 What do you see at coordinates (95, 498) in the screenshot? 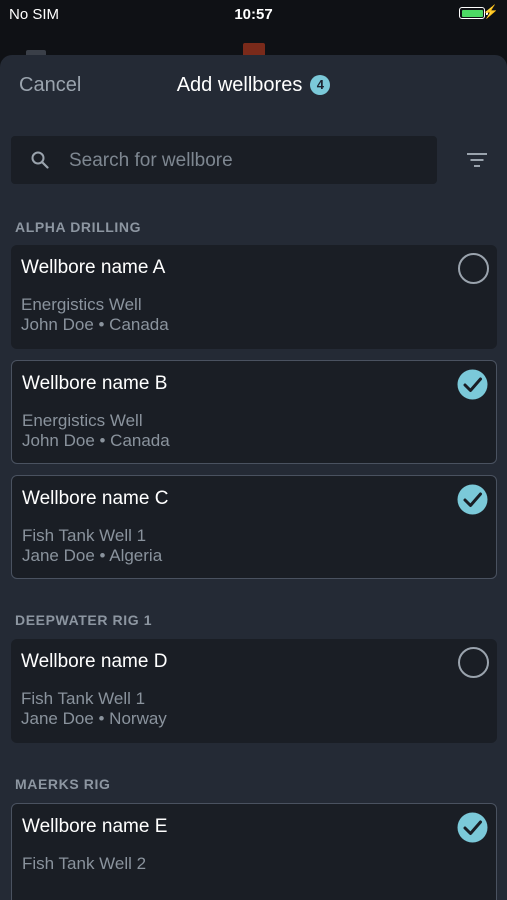
I see `wellbore-name: Wellbore name C` at bounding box center [95, 498].